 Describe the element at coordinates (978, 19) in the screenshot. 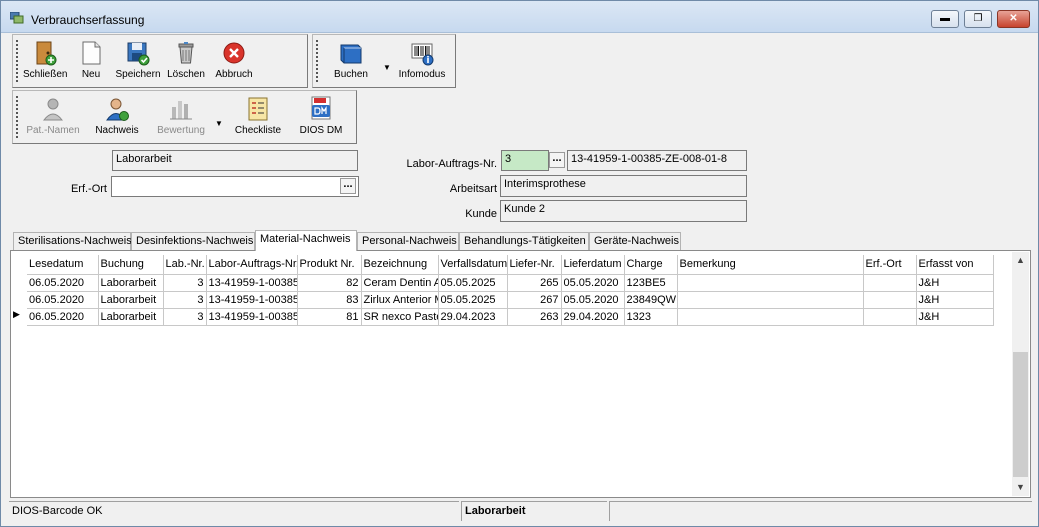

I see `maximize-button: ❐` at that location.